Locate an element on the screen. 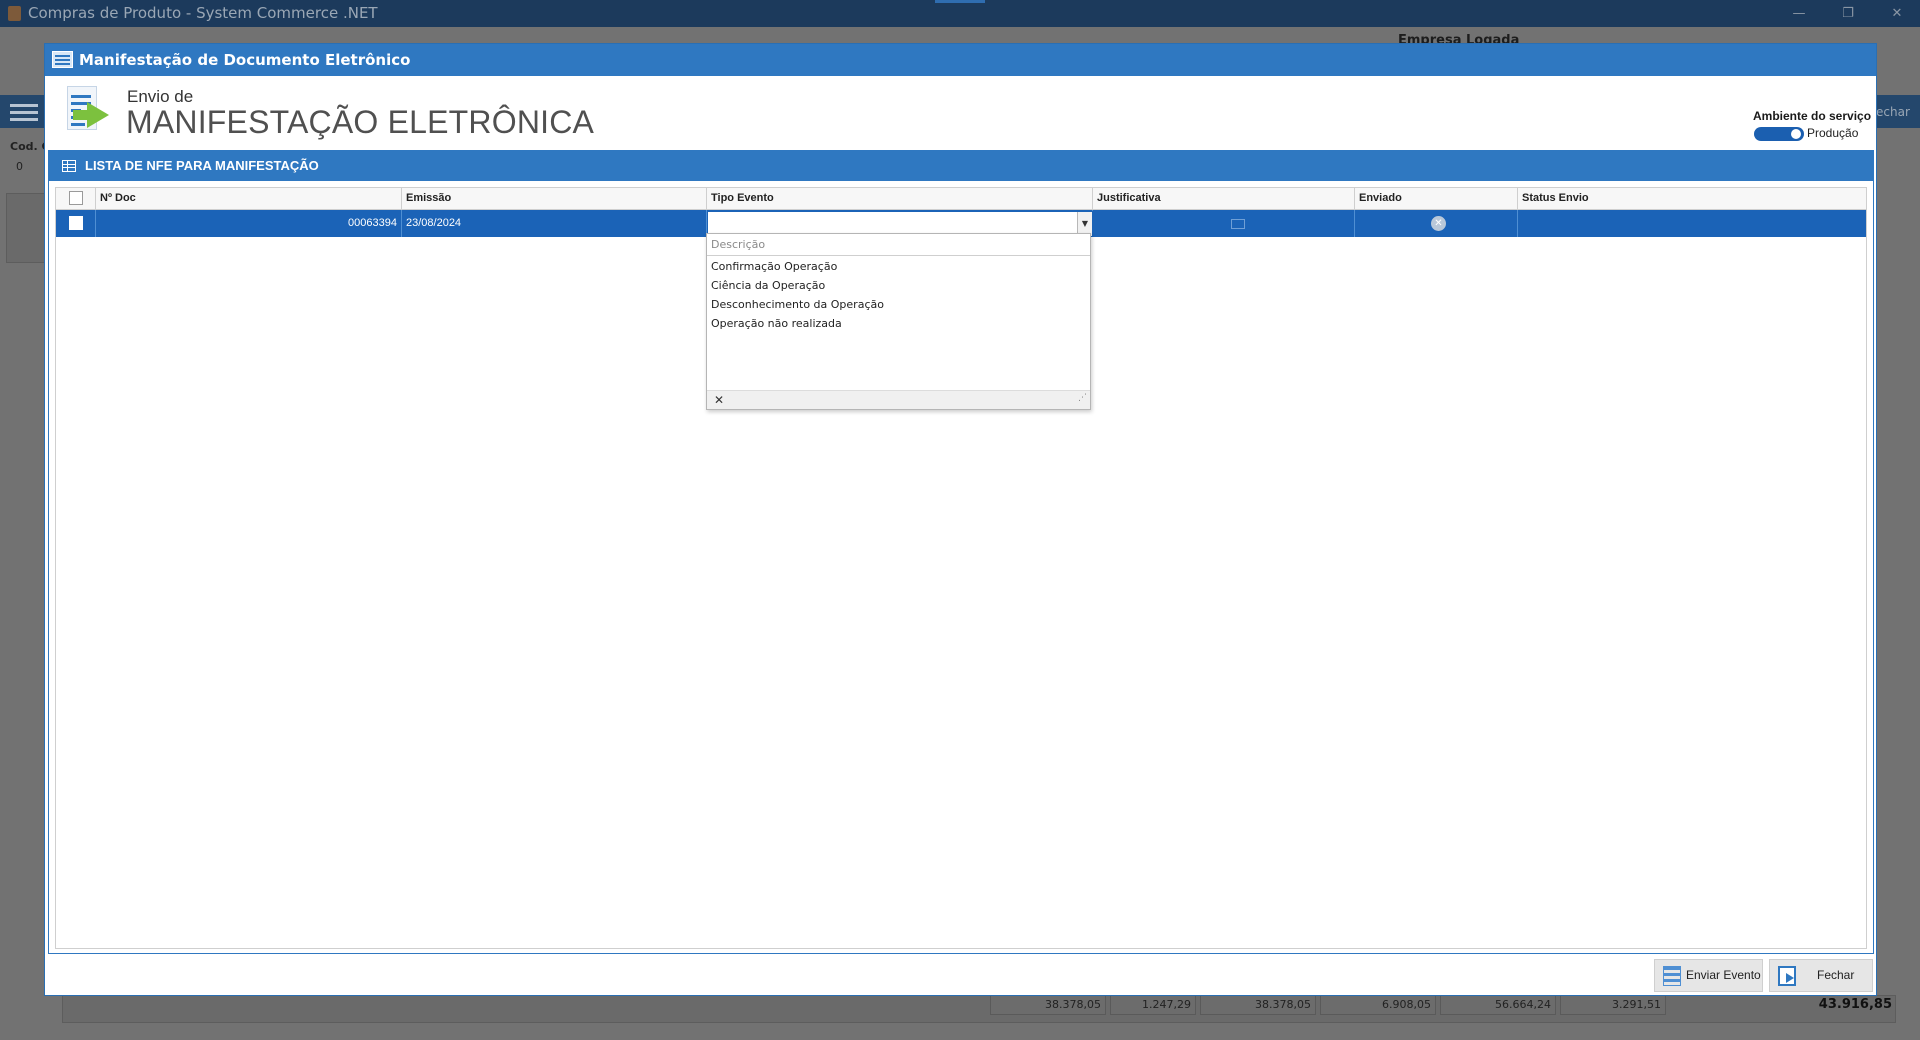 The image size is (1920, 1040). environment-toggle is located at coordinates (1779, 134).